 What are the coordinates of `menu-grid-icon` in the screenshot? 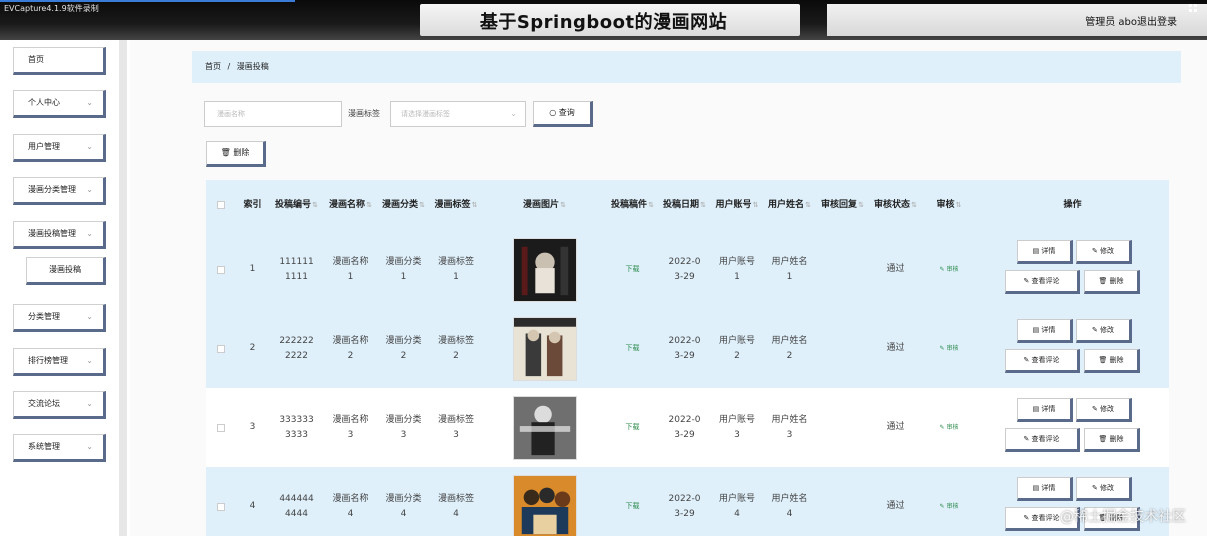 It's located at (1194, 9).